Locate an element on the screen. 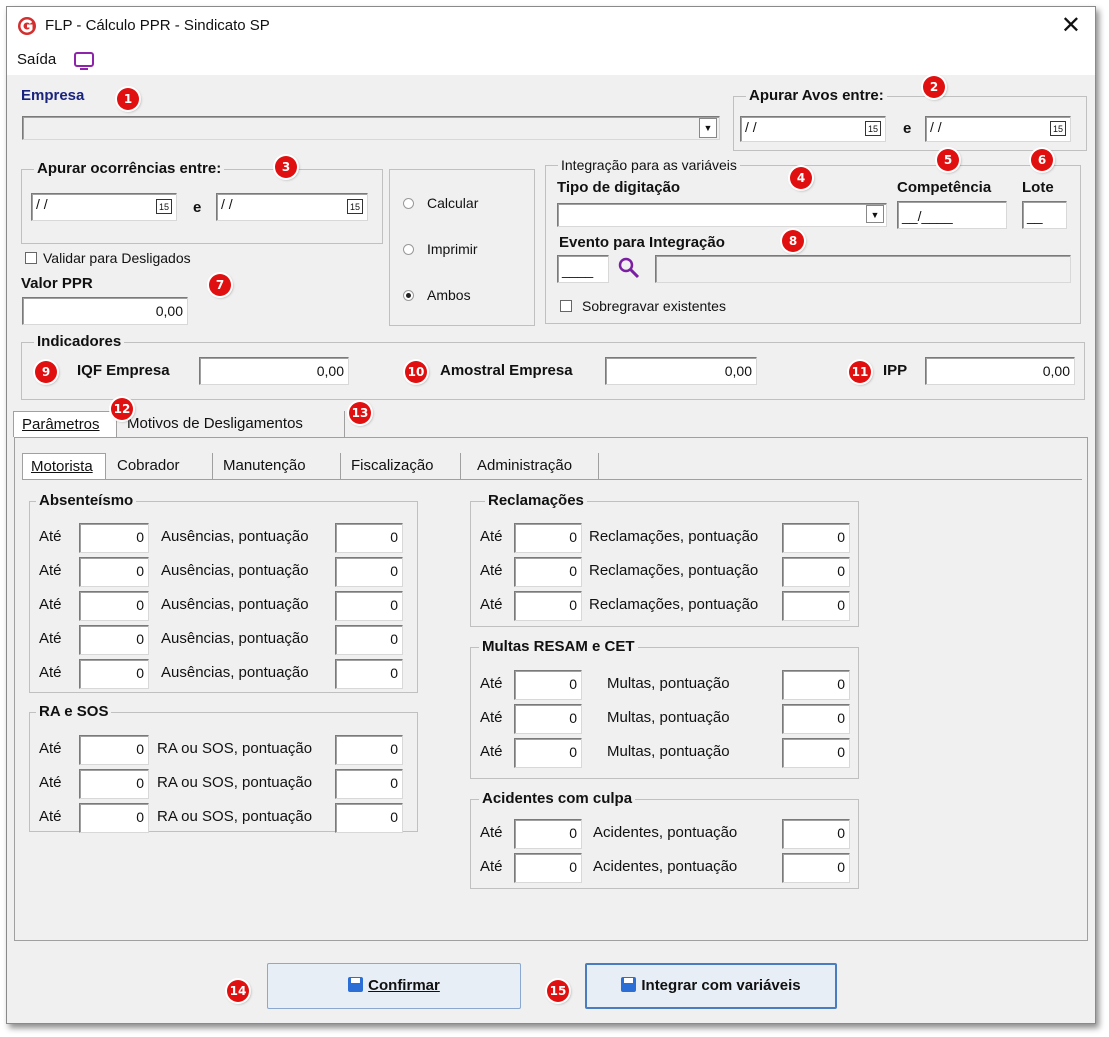 The image size is (1109, 1037). radio-calcular is located at coordinates (408, 203).